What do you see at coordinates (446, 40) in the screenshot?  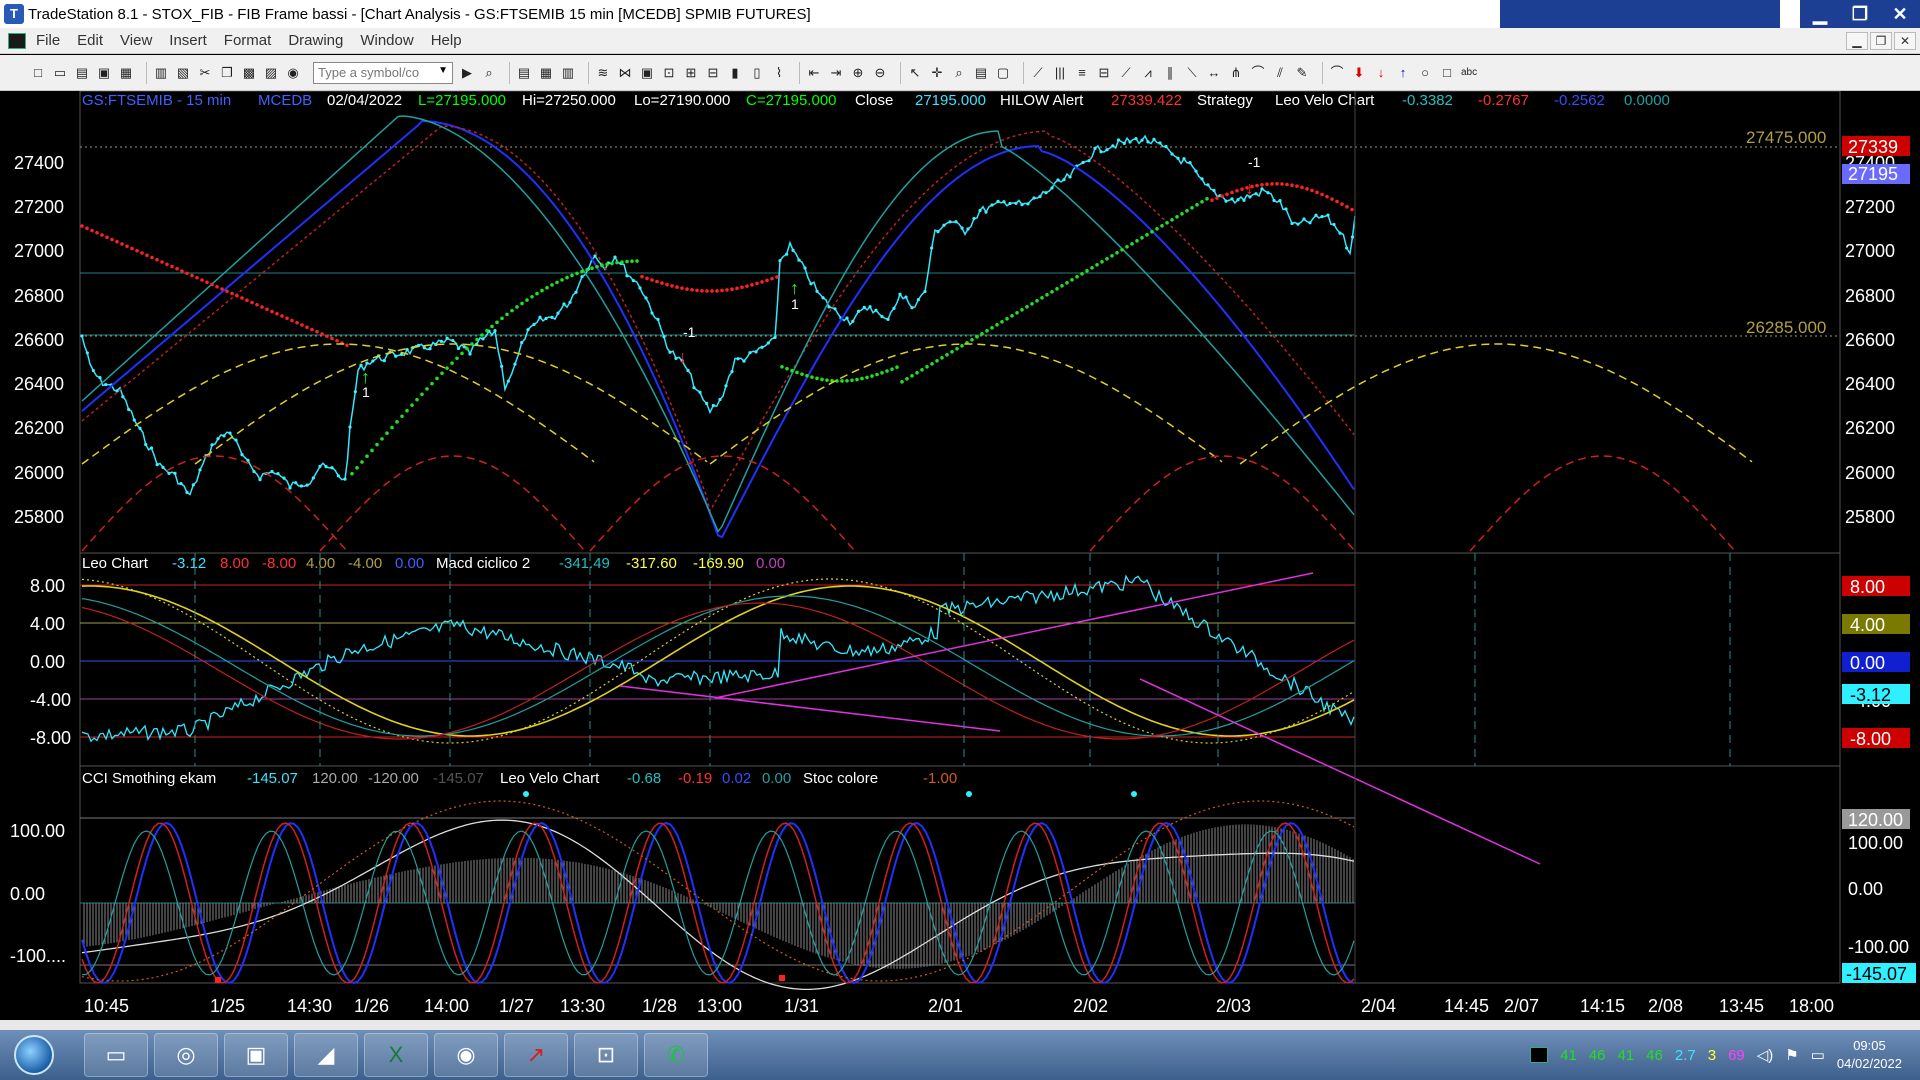 I see `menu-help: Help` at bounding box center [446, 40].